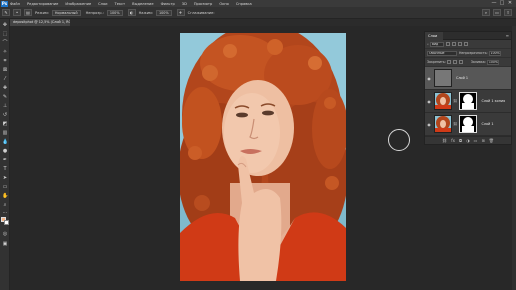  What do you see at coordinates (5, 34) in the screenshot?
I see `marquee-tool-icon: ⬚` at bounding box center [5, 34].